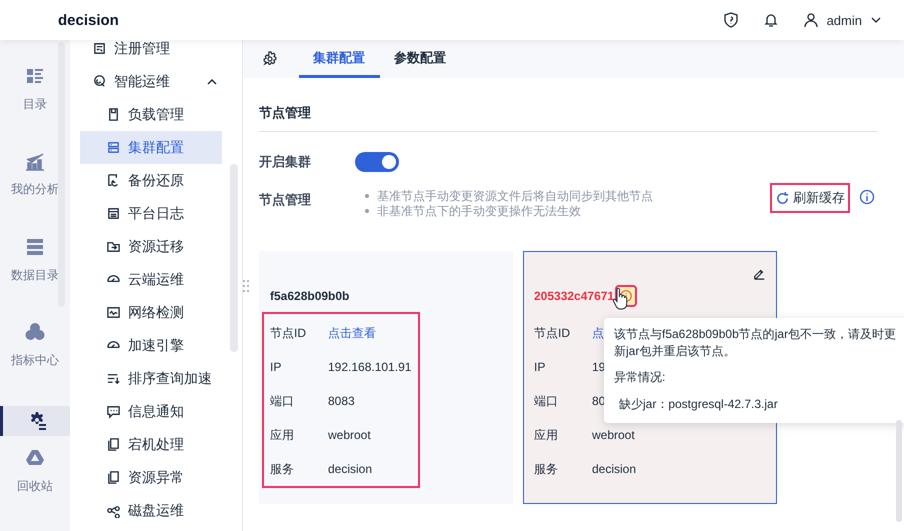 The image size is (904, 531). What do you see at coordinates (842, 20) in the screenshot?
I see `user-menu: admin` at bounding box center [842, 20].